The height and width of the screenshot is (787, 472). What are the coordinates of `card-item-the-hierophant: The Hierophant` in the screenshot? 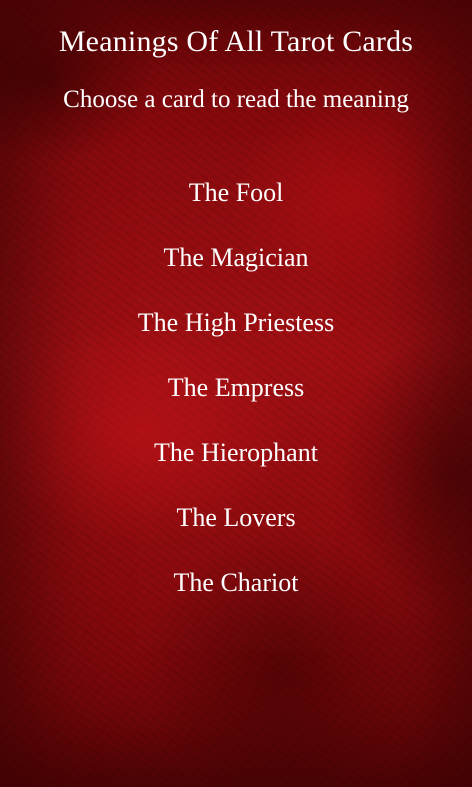 It's located at (236, 464).